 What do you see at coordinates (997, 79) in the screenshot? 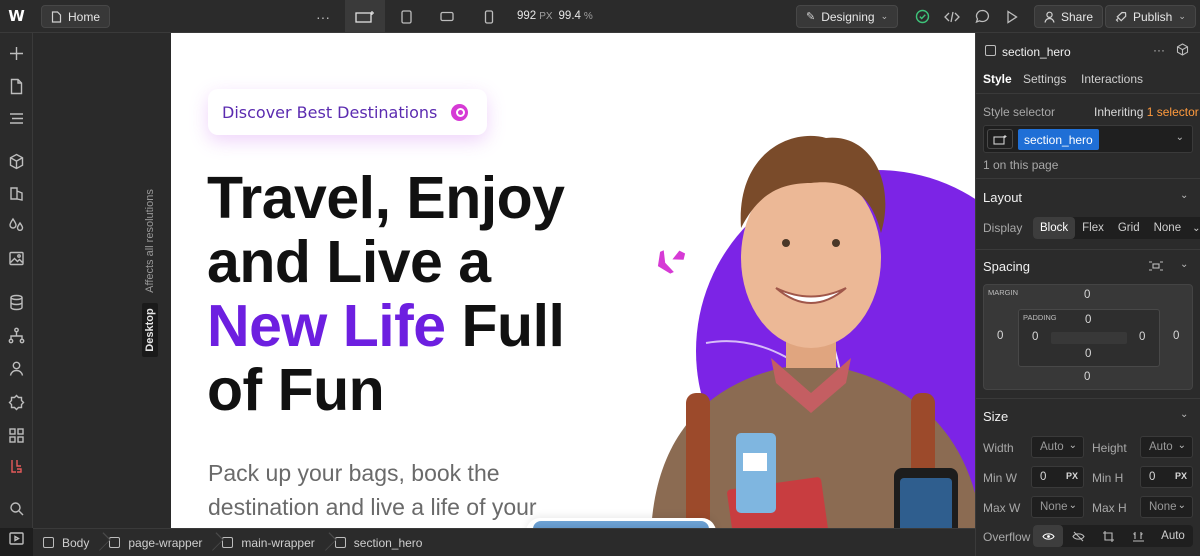
I see `tab-style: Style` at bounding box center [997, 79].